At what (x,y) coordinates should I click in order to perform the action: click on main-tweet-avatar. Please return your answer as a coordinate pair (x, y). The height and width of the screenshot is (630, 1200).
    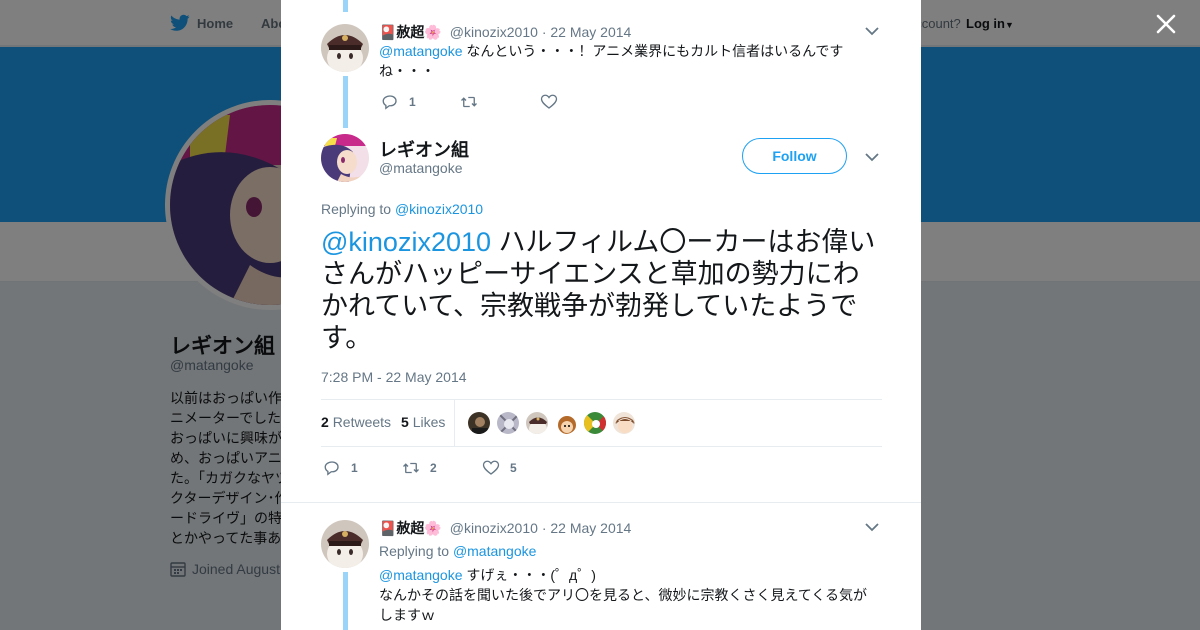
    Looking at the image, I should click on (345, 158).